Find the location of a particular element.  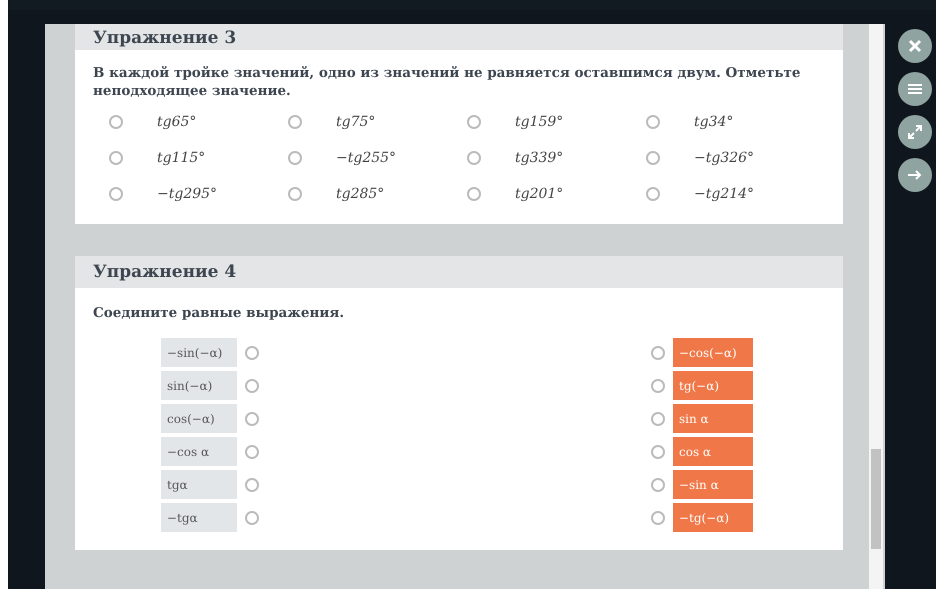

option-label: tg34° is located at coordinates (714, 122).